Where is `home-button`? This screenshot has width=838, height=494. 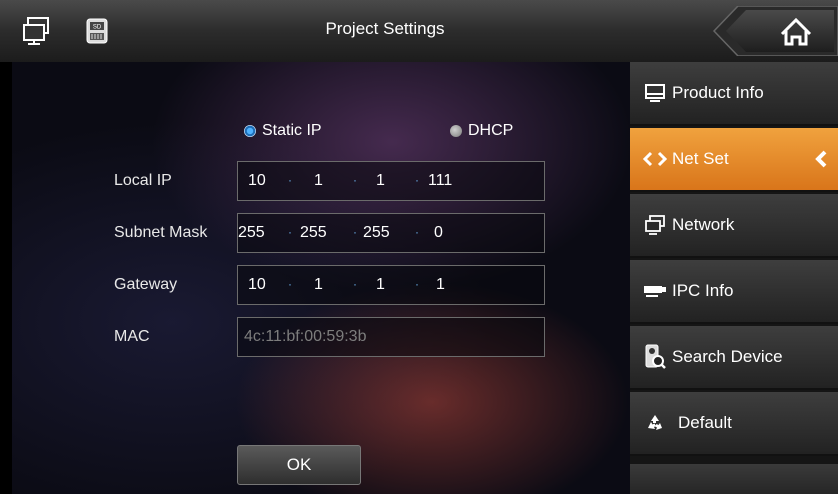
home-button is located at coordinates (775, 31).